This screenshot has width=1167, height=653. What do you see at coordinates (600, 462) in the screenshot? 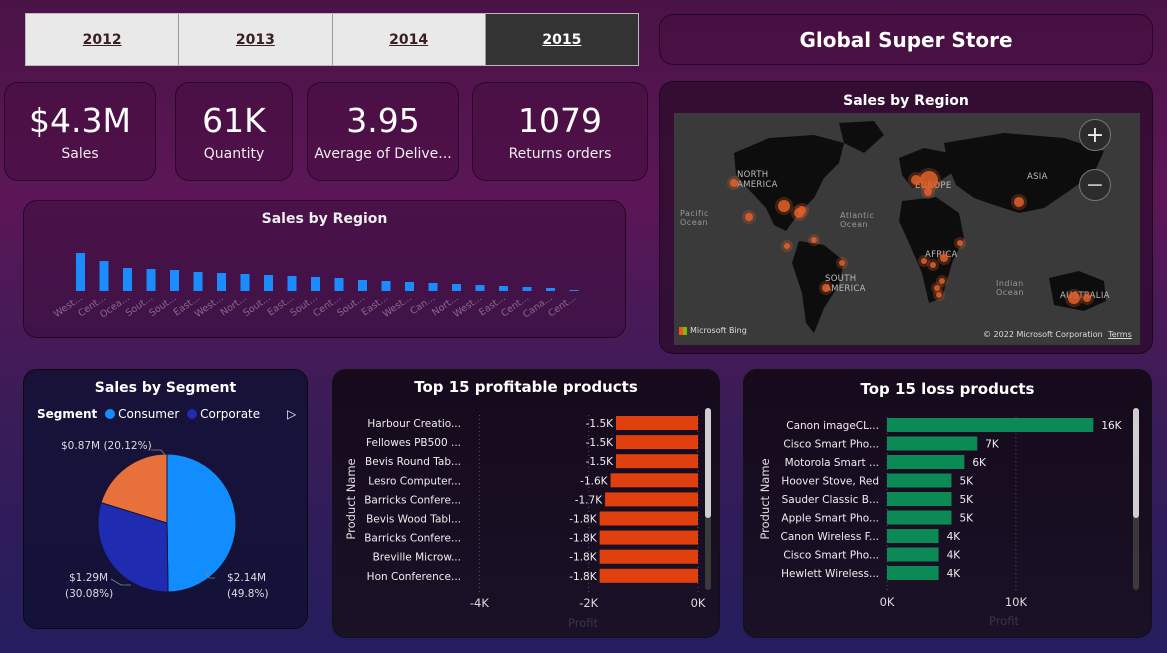
I see `bar-value-label: -1.5K` at bounding box center [600, 462].